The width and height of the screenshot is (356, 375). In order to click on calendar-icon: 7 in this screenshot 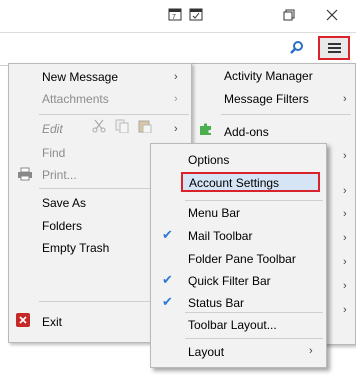, I will do `click(175, 16)`.